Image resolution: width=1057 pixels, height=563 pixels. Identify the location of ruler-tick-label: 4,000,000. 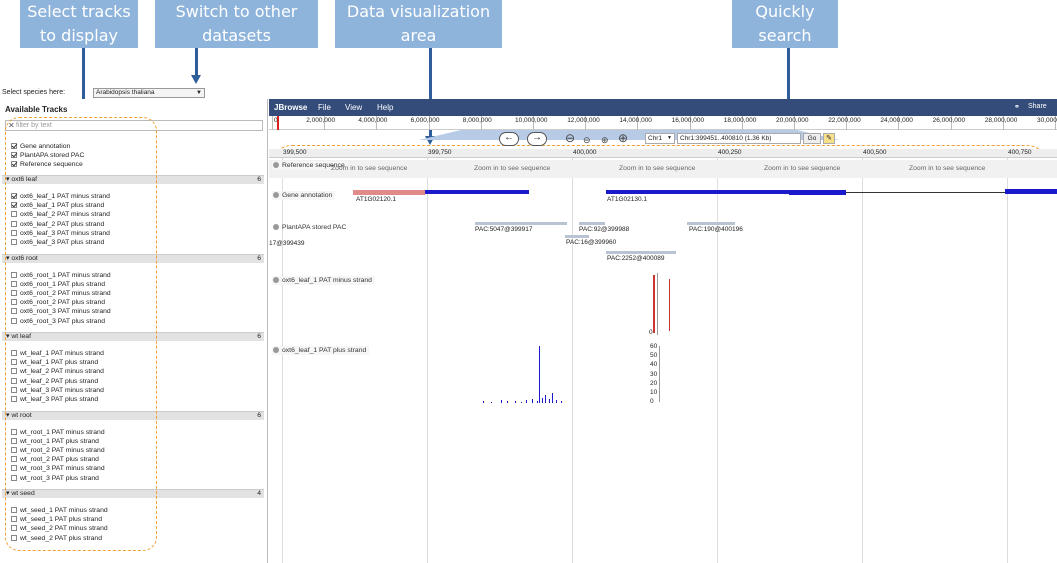
(373, 120).